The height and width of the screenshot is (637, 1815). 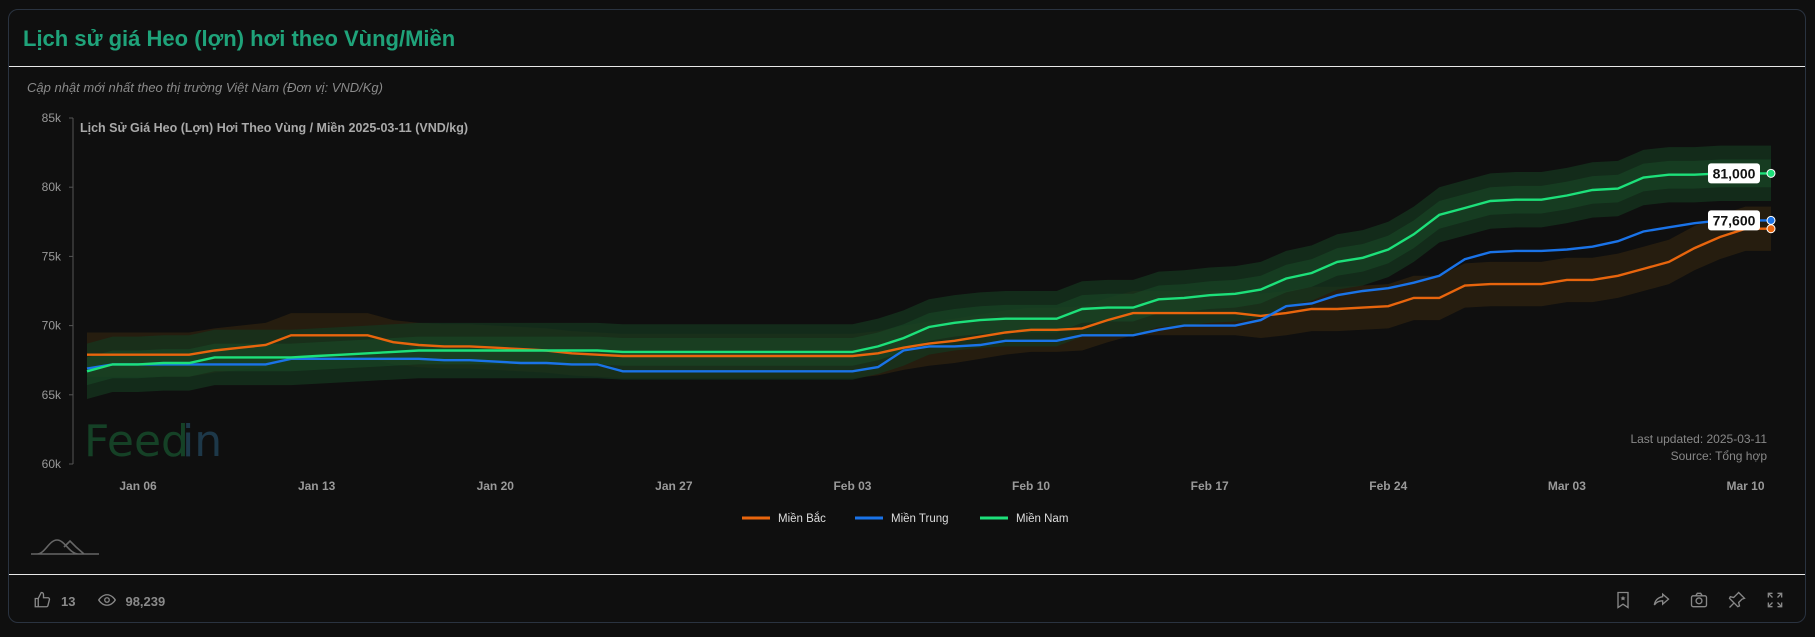 What do you see at coordinates (136, 441) in the screenshot?
I see `svg-text: Feed` at bounding box center [136, 441].